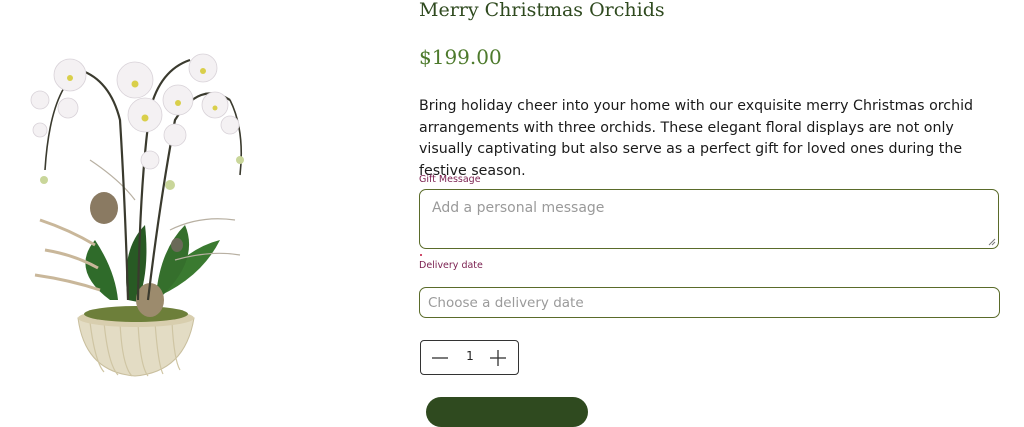 The width and height of the screenshot is (1024, 427). What do you see at coordinates (991, 241) in the screenshot?
I see `resize-handle-icon` at bounding box center [991, 241].